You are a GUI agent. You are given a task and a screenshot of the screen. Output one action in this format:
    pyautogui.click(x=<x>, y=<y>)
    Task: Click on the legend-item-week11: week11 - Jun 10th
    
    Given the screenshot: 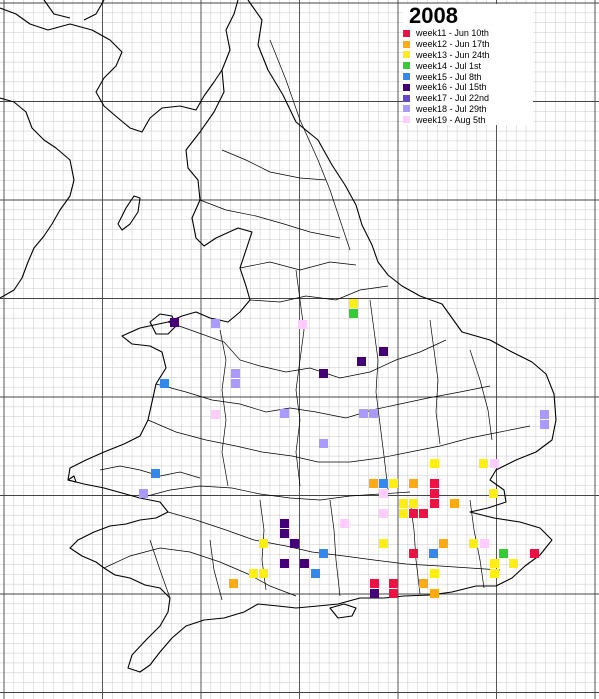 What is the action you would take?
    pyautogui.click(x=468, y=33)
    